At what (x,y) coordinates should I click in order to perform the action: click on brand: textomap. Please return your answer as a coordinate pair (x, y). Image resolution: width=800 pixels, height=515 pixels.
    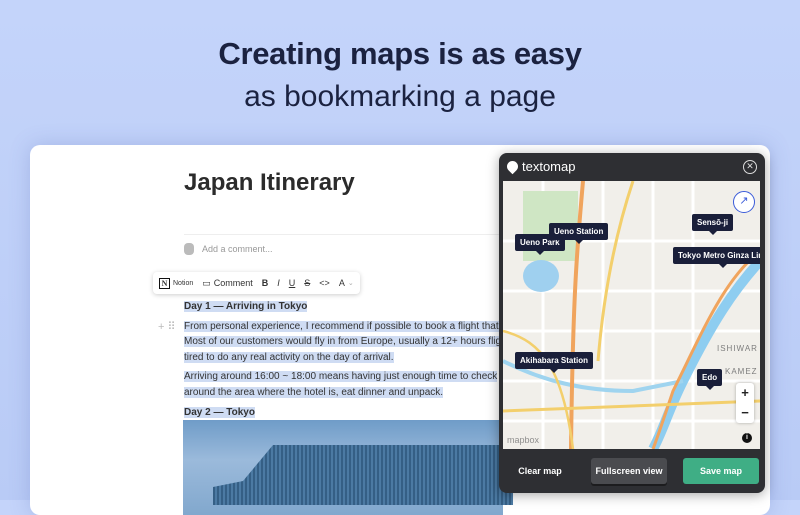
    Looking at the image, I should click on (540, 166).